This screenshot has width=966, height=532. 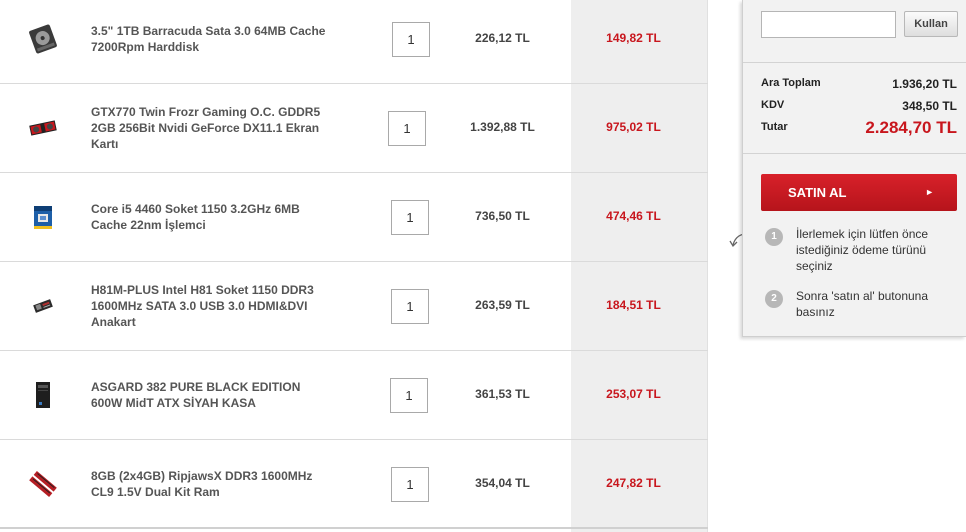 I want to click on coupon-input, so click(x=828, y=24).